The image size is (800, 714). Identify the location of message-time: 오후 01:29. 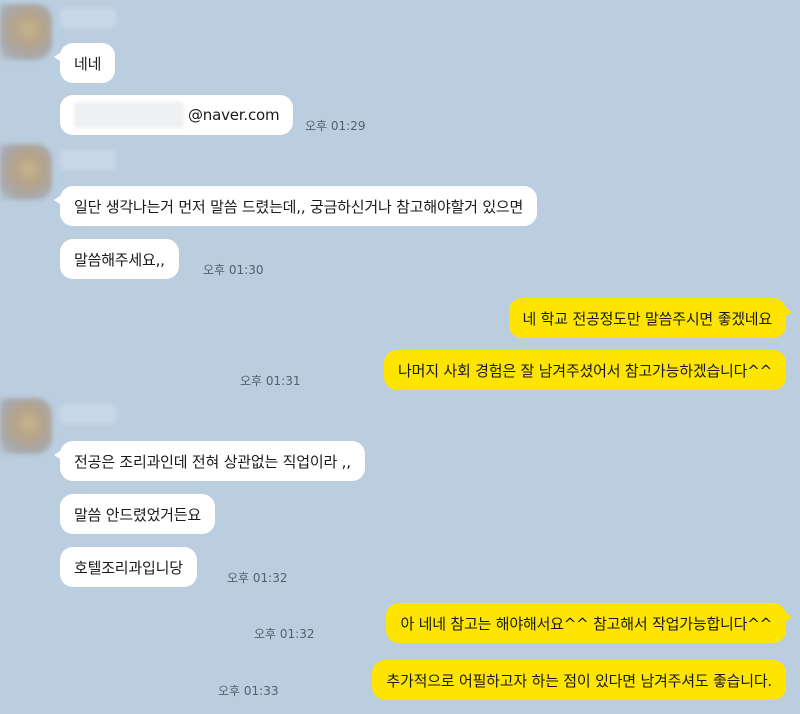
(335, 126).